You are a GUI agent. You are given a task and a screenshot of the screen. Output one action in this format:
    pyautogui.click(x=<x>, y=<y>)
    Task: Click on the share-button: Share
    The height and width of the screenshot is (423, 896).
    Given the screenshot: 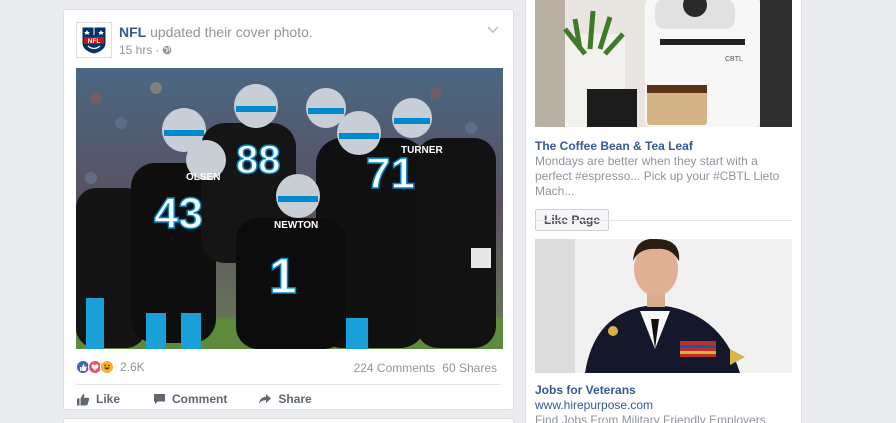 What is the action you would take?
    pyautogui.click(x=285, y=399)
    